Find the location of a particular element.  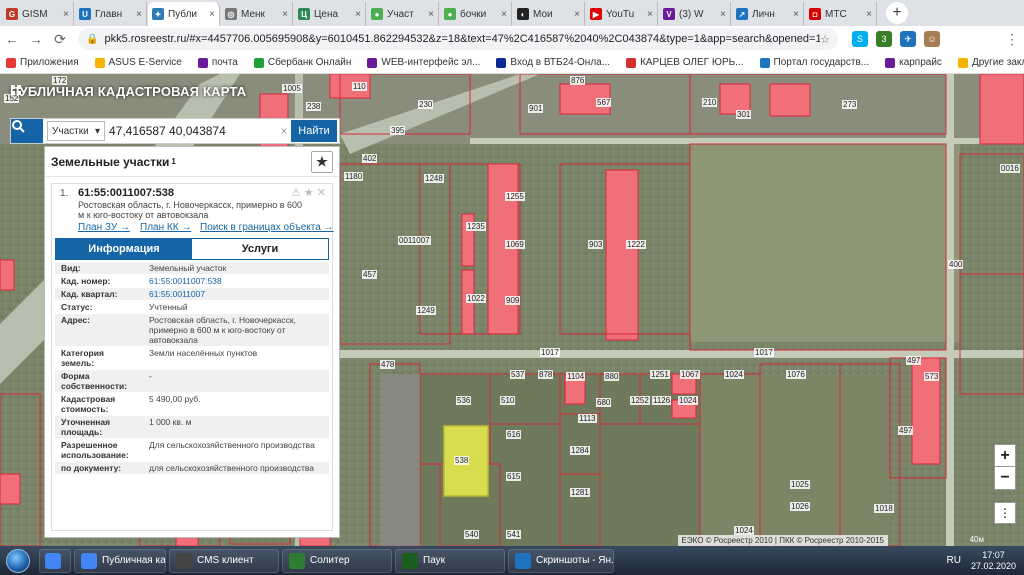

browser-tab: ▶ YouTu × is located at coordinates (622, 14).